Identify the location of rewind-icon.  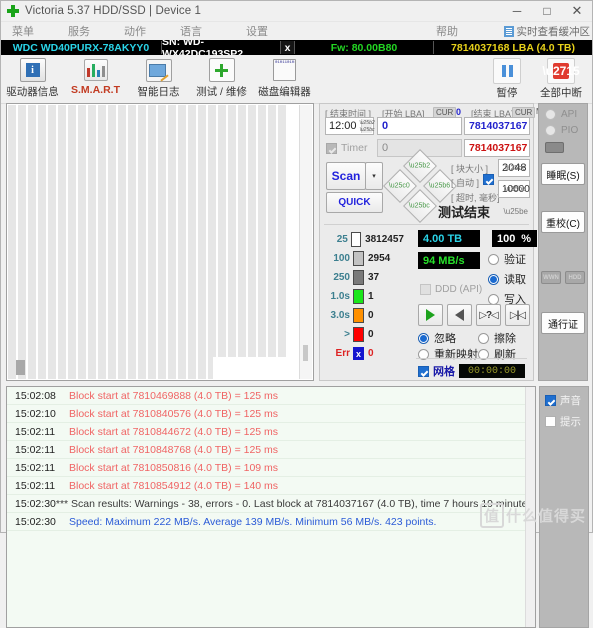
(459, 315).